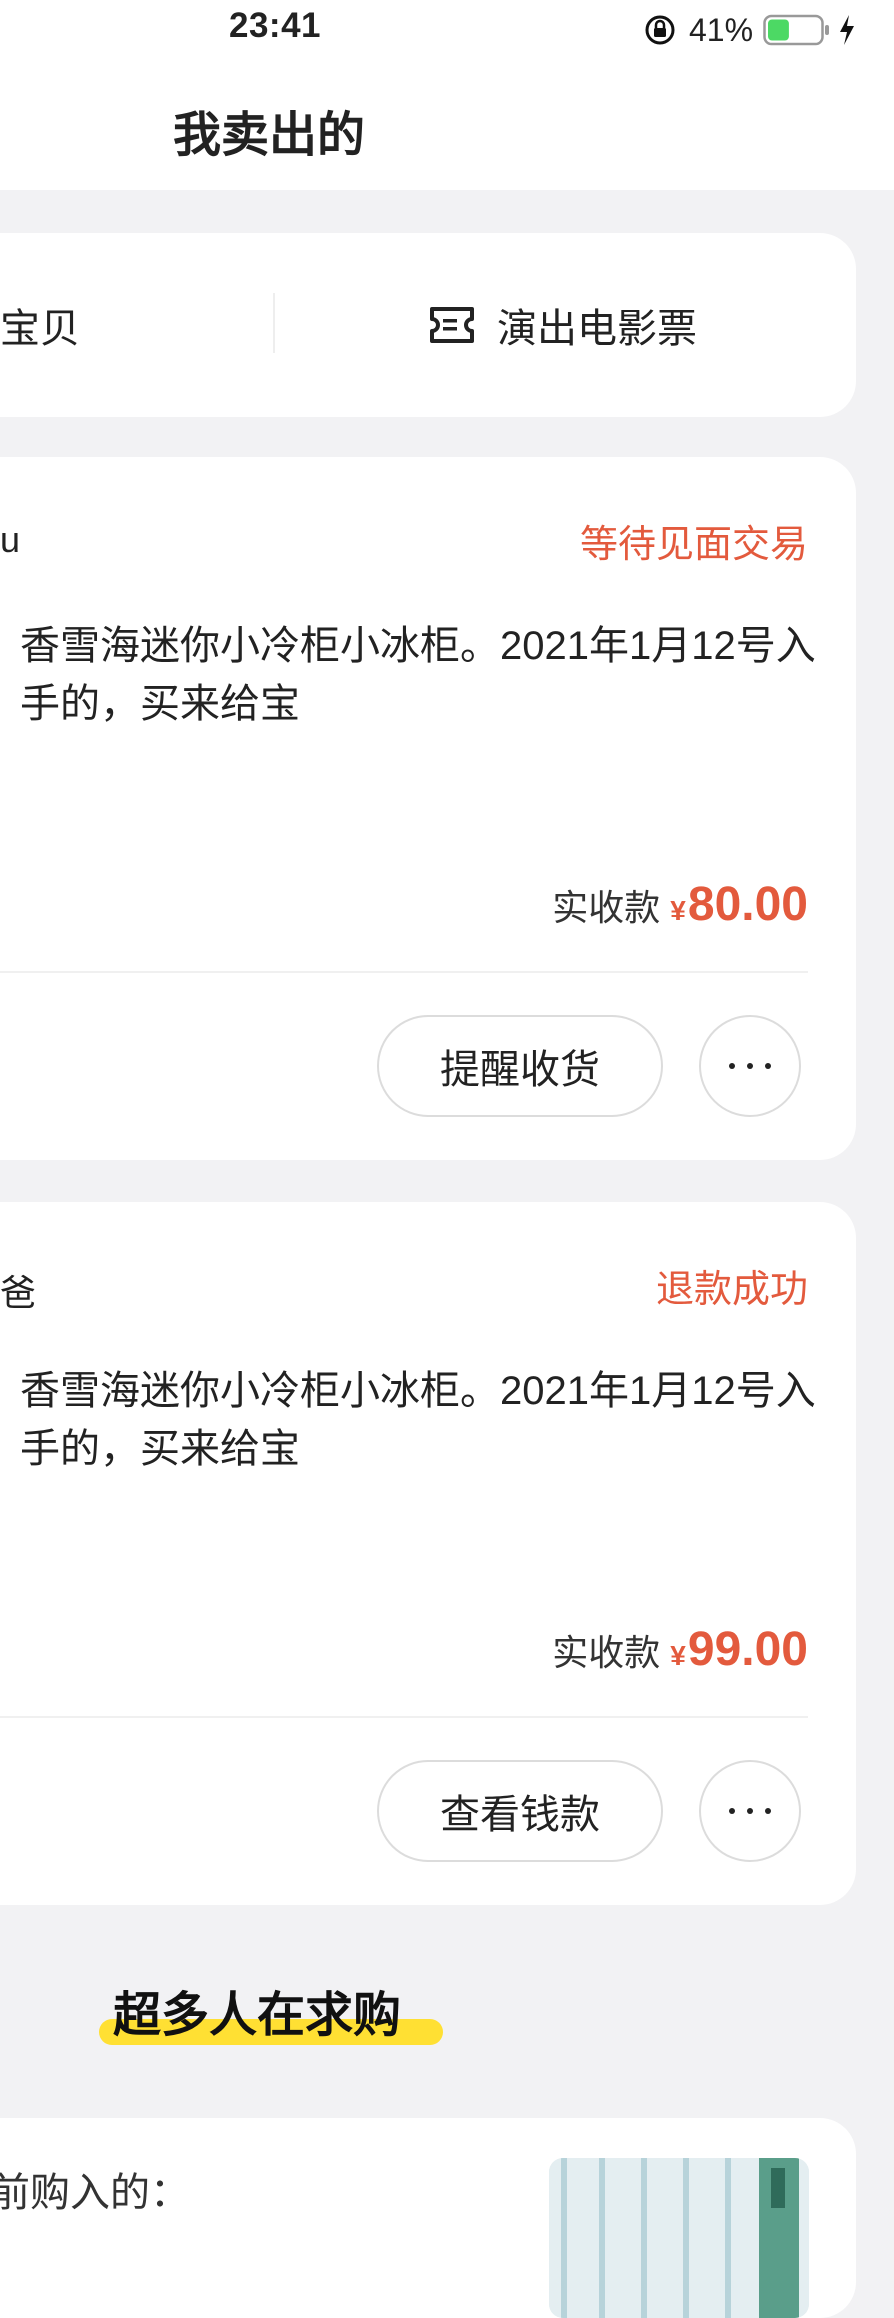 The image size is (894, 2318). What do you see at coordinates (257, 2015) in the screenshot?
I see `section-title: 超多人在求购` at bounding box center [257, 2015].